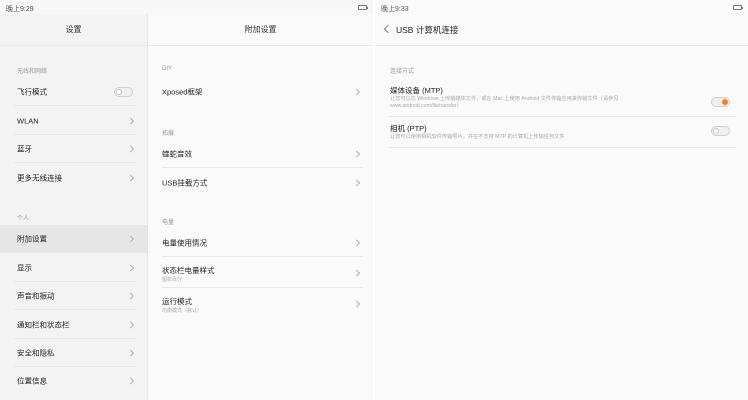  Describe the element at coordinates (177, 301) in the screenshot. I see `sub-item-label: 运行模式` at that location.